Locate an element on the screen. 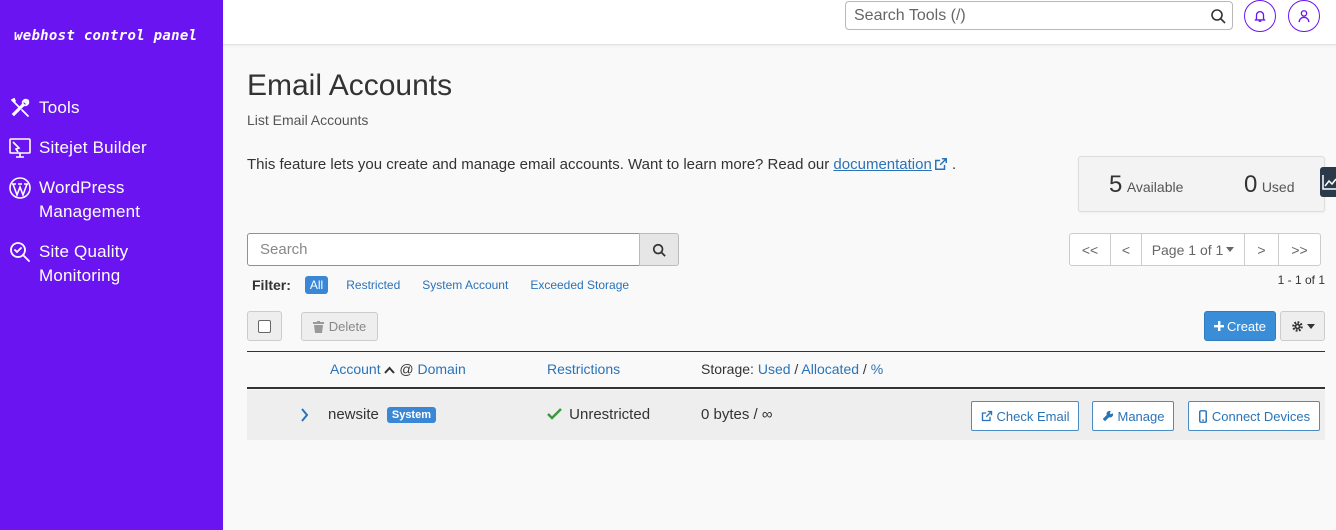  account-domain-header: Account @ Domain is located at coordinates (398, 369).